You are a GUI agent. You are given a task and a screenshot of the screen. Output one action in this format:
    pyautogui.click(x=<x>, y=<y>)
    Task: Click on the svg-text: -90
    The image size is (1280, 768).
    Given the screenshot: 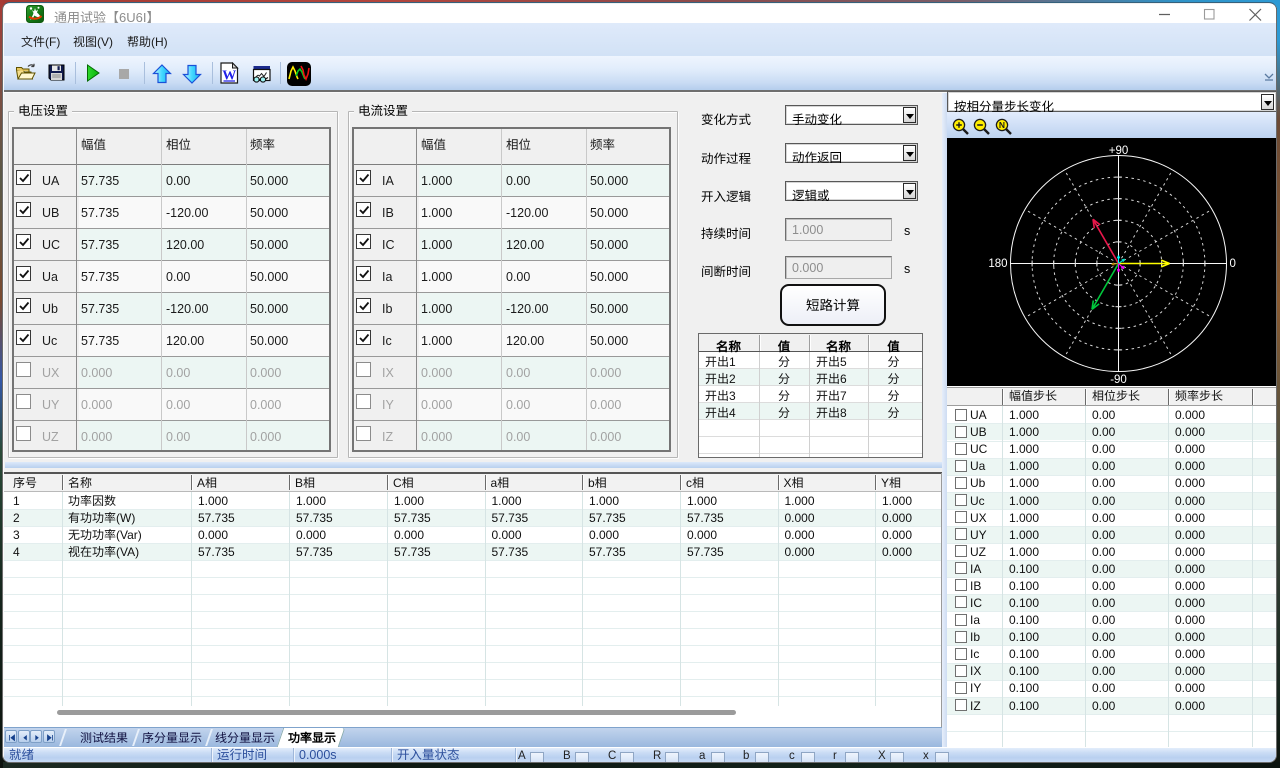 What is the action you would take?
    pyautogui.click(x=1118, y=380)
    